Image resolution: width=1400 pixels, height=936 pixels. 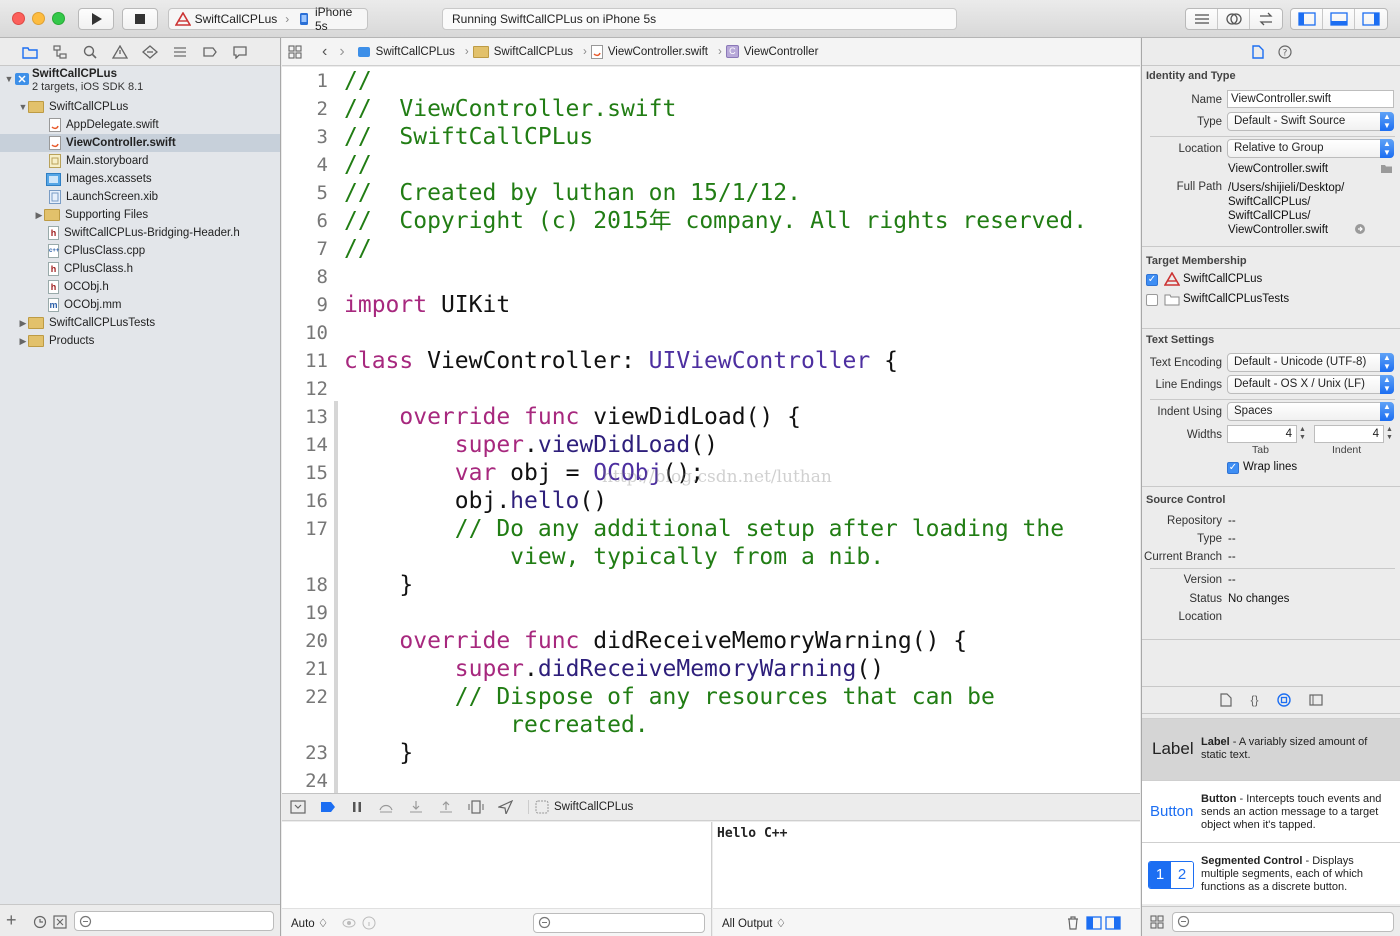 What do you see at coordinates (298, 807) in the screenshot?
I see `hide-debug-area-icon` at bounding box center [298, 807].